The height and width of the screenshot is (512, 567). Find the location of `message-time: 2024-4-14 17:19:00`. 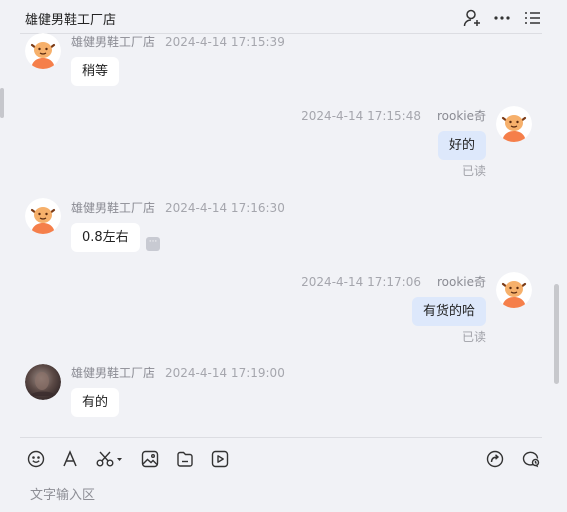

message-time: 2024-4-14 17:19:00 is located at coordinates (225, 373).